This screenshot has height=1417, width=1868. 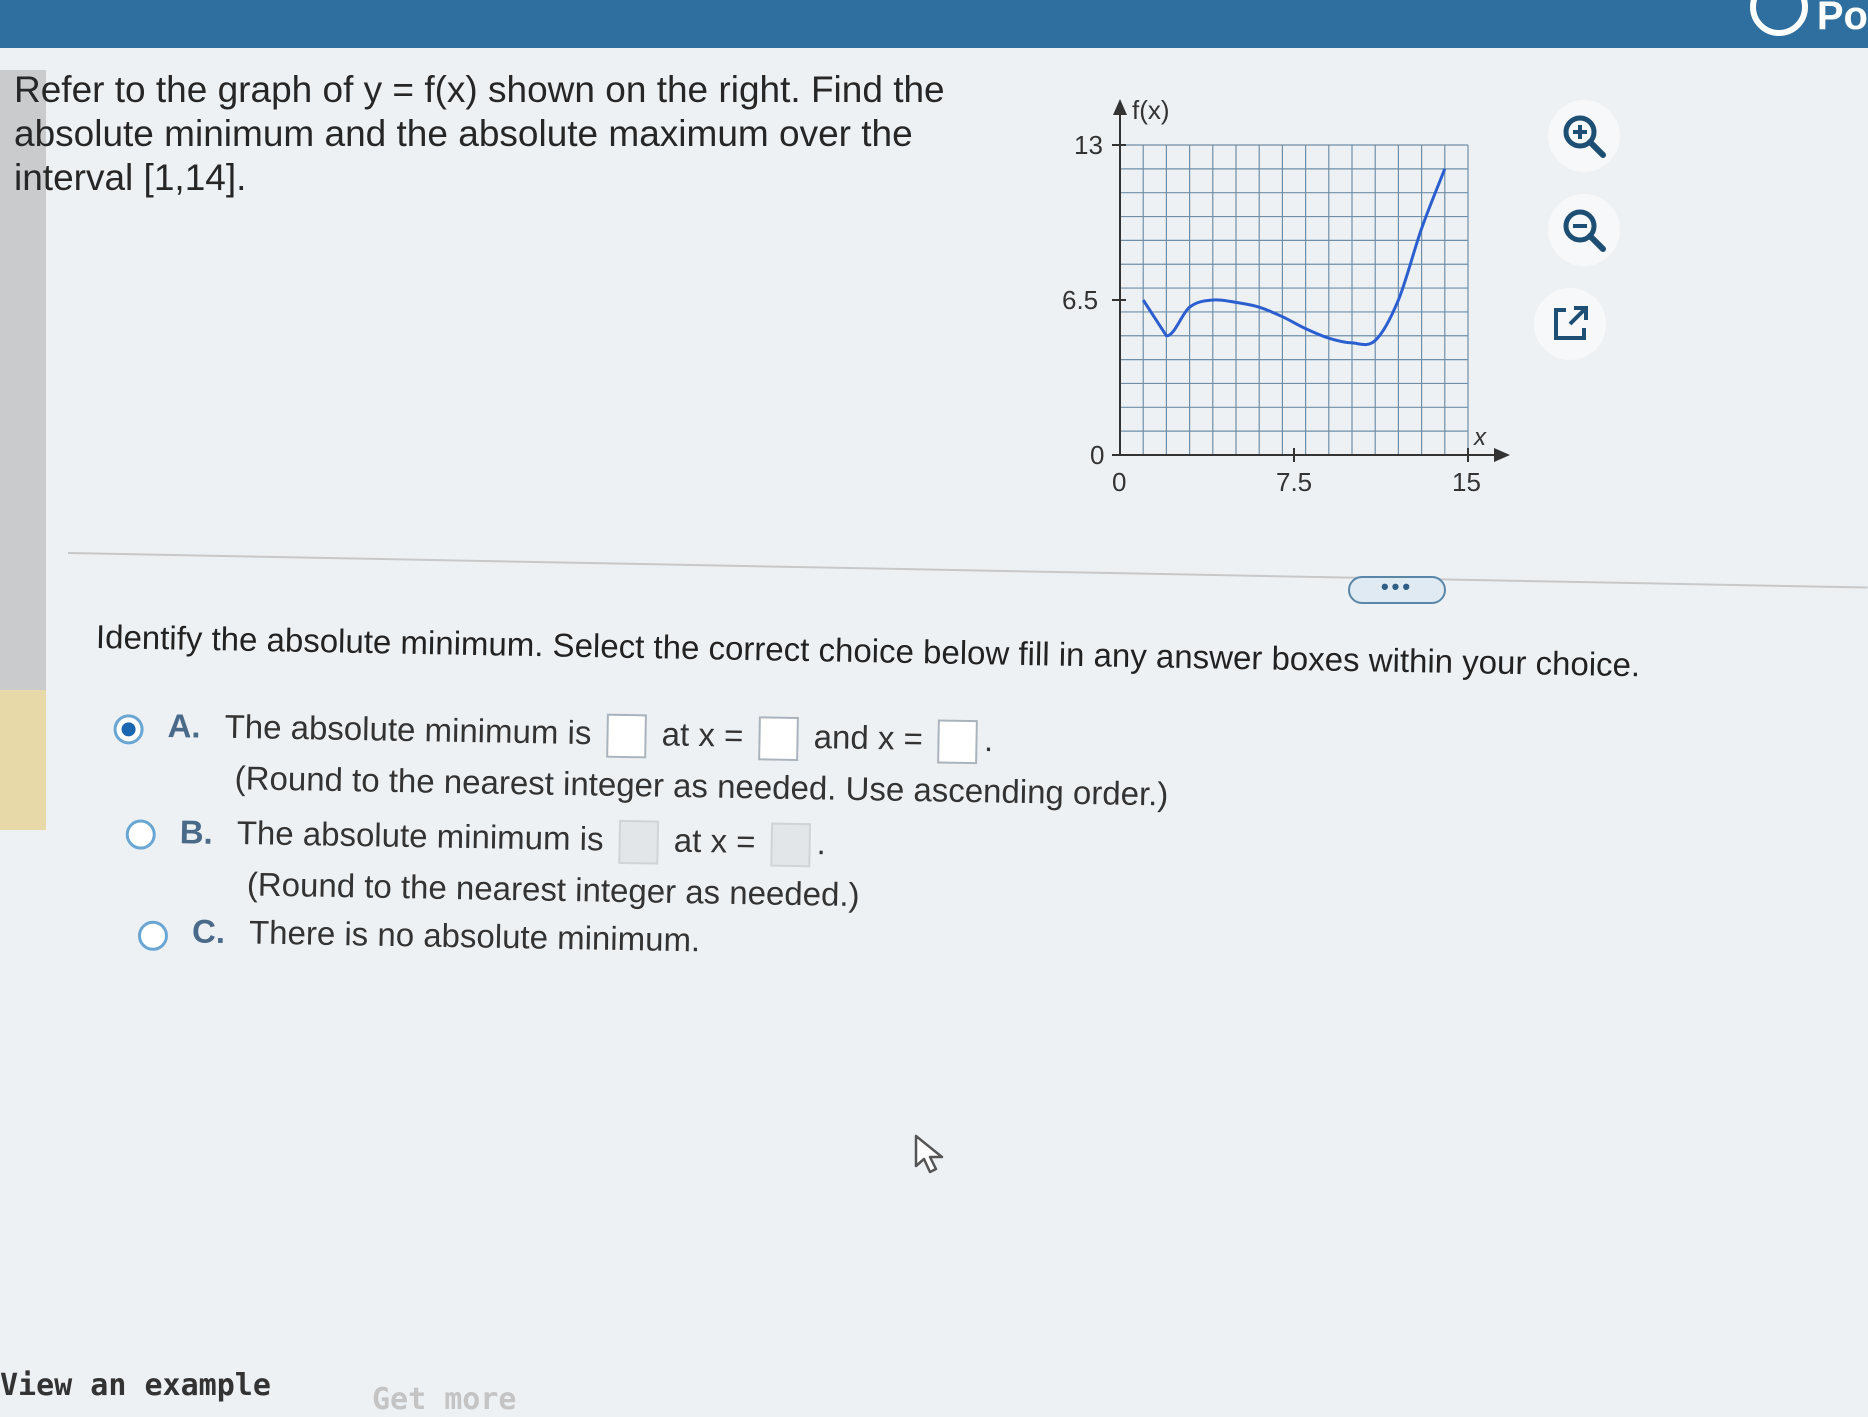 What do you see at coordinates (153, 936) in the screenshot?
I see `choice-c-radio` at bounding box center [153, 936].